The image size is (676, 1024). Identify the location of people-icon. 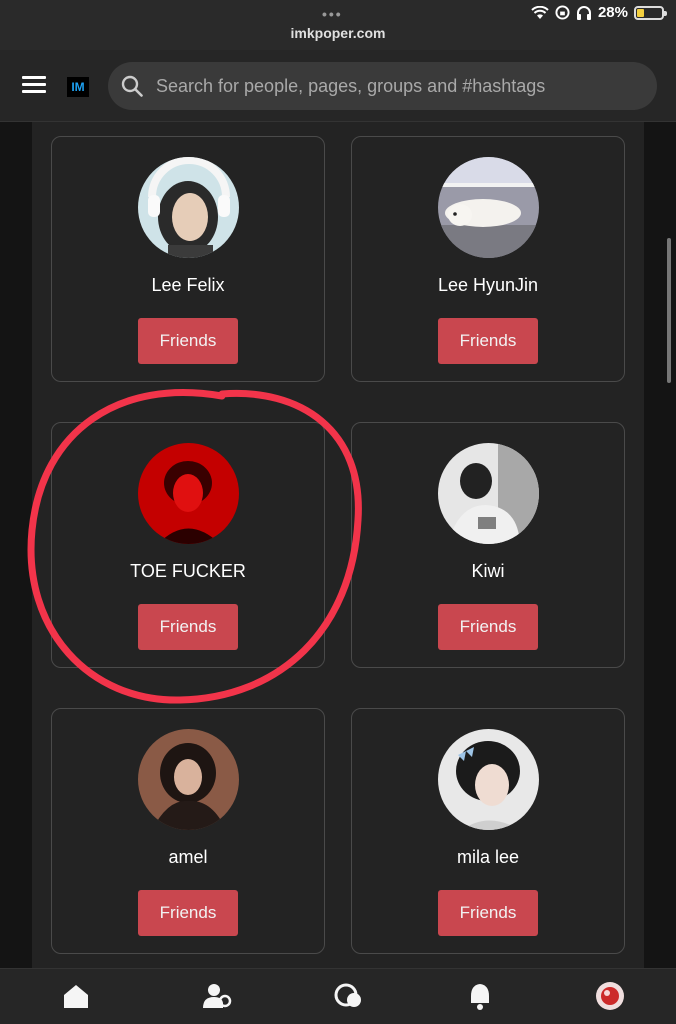
(217, 996).